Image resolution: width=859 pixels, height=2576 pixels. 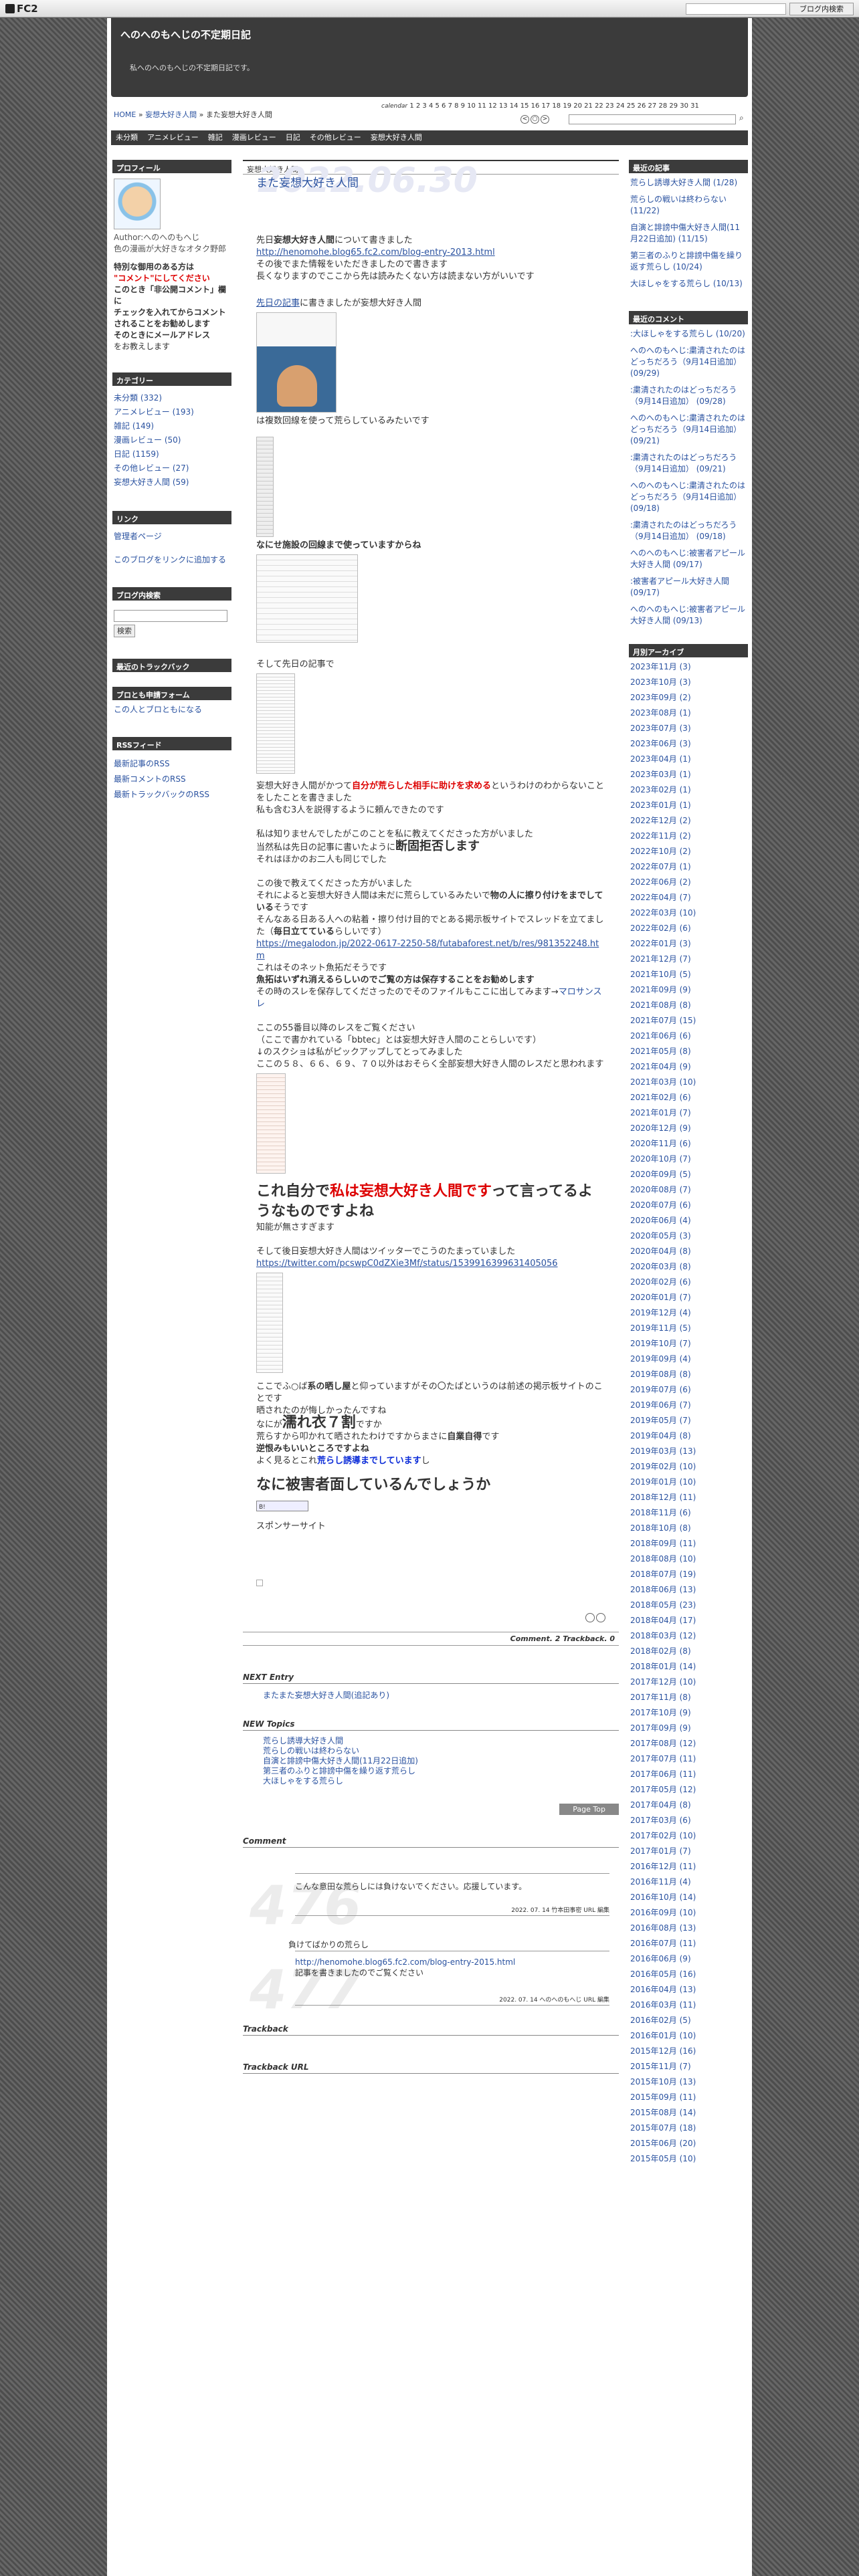 What do you see at coordinates (589, 1809) in the screenshot?
I see `page-top-button: Page Top` at bounding box center [589, 1809].